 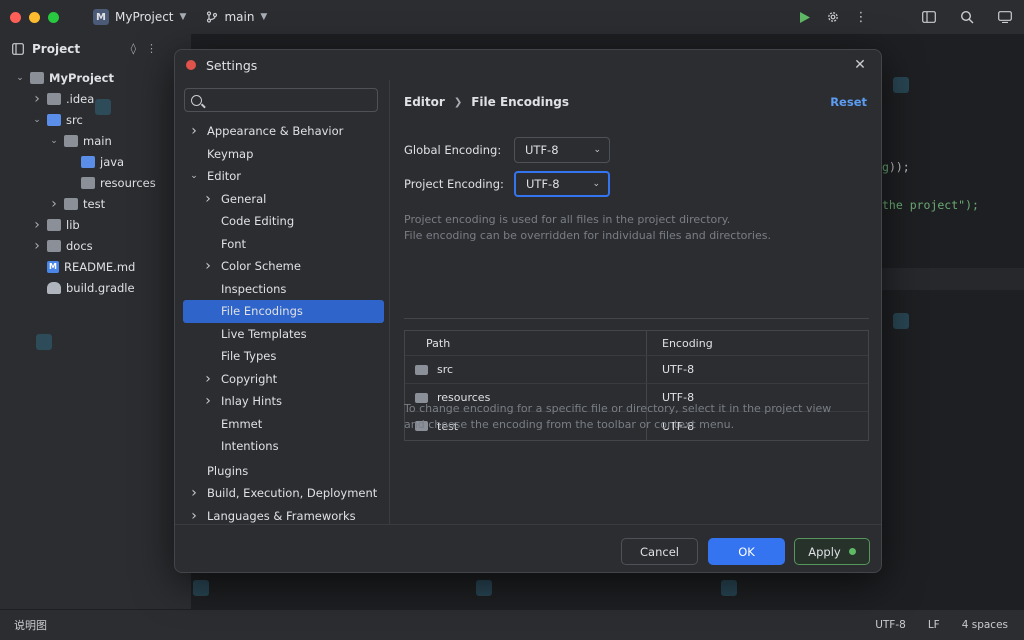 I want to click on assistant-icon, so click(x=1005, y=17).